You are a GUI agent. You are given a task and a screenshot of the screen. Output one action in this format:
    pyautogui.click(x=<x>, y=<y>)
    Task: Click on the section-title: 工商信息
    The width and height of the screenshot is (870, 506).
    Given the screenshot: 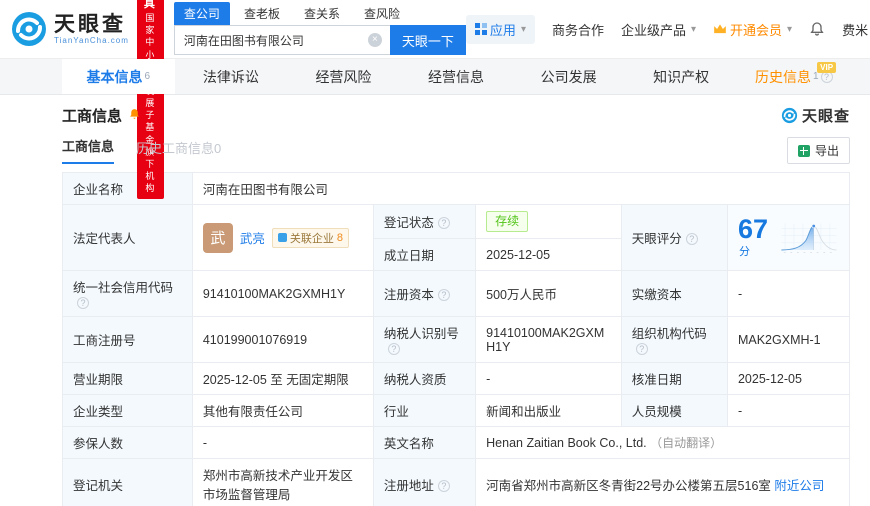 What is the action you would take?
    pyautogui.click(x=92, y=116)
    